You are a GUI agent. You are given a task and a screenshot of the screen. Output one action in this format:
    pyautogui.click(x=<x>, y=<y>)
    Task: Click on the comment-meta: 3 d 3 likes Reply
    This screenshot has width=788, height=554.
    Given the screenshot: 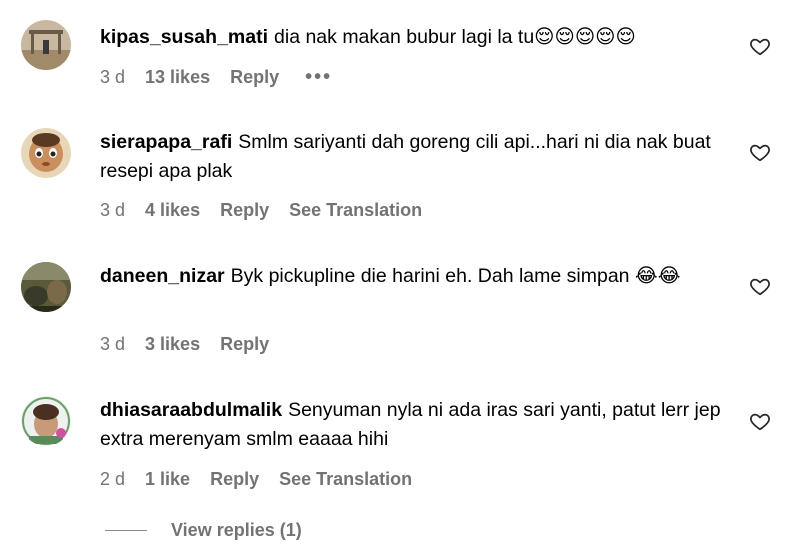 What is the action you would take?
    pyautogui.click(x=194, y=344)
    